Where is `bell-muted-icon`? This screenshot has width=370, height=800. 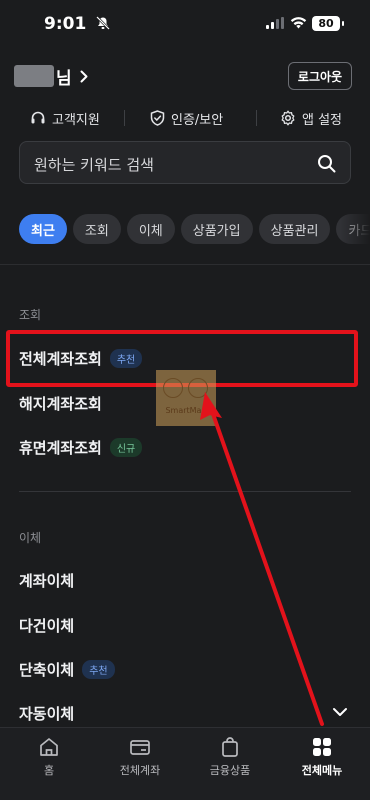
bell-muted-icon is located at coordinates (103, 23).